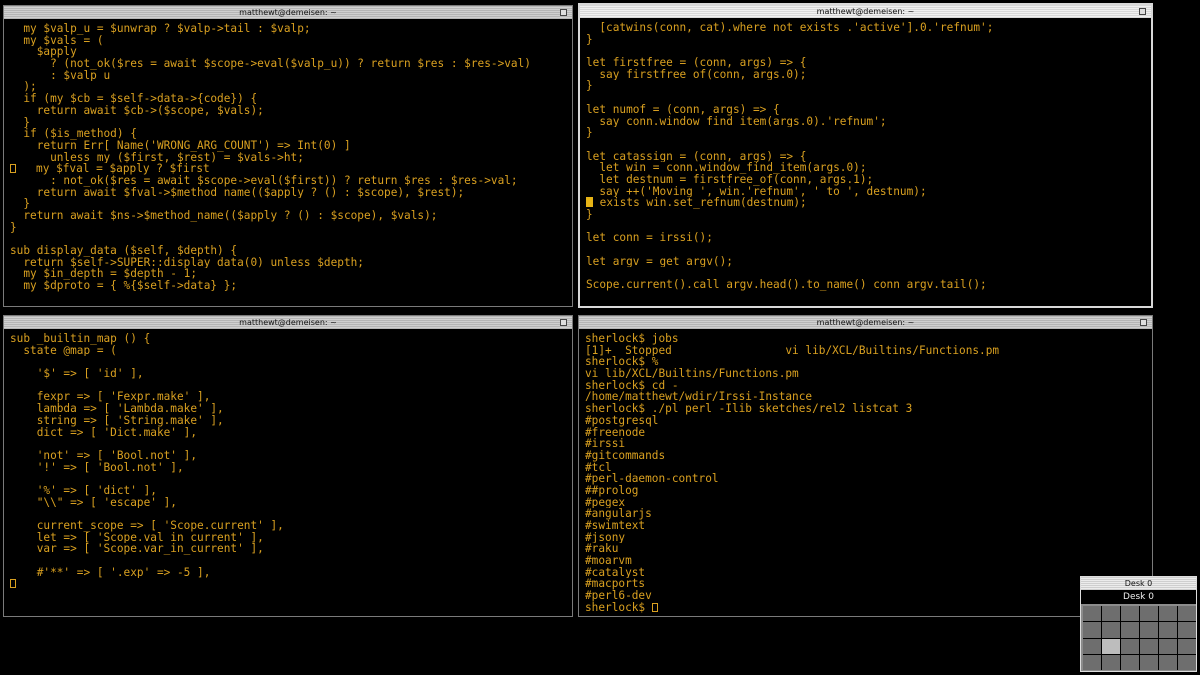 The image size is (1200, 675). I want to click on shell-prompt: sherlock$, so click(865, 608).